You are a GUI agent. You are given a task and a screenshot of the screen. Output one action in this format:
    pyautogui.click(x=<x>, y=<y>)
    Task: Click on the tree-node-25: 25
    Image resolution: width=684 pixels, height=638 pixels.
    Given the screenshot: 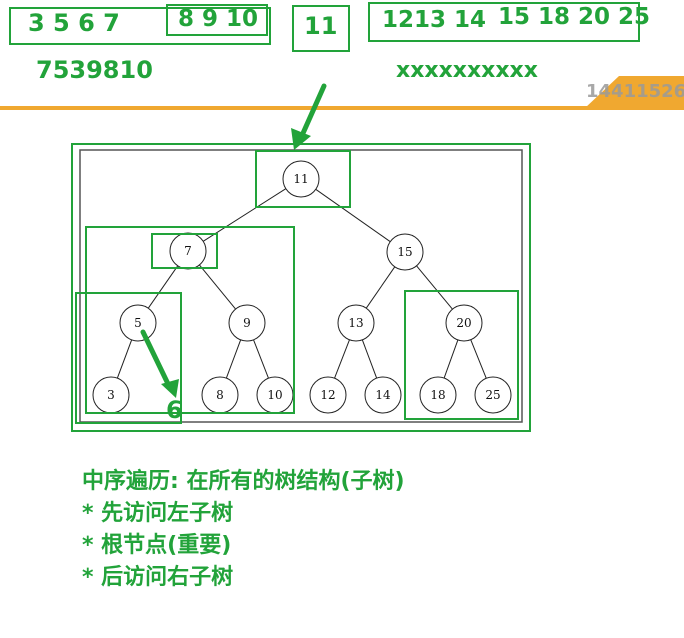 What is the action you would take?
    pyautogui.click(x=493, y=395)
    